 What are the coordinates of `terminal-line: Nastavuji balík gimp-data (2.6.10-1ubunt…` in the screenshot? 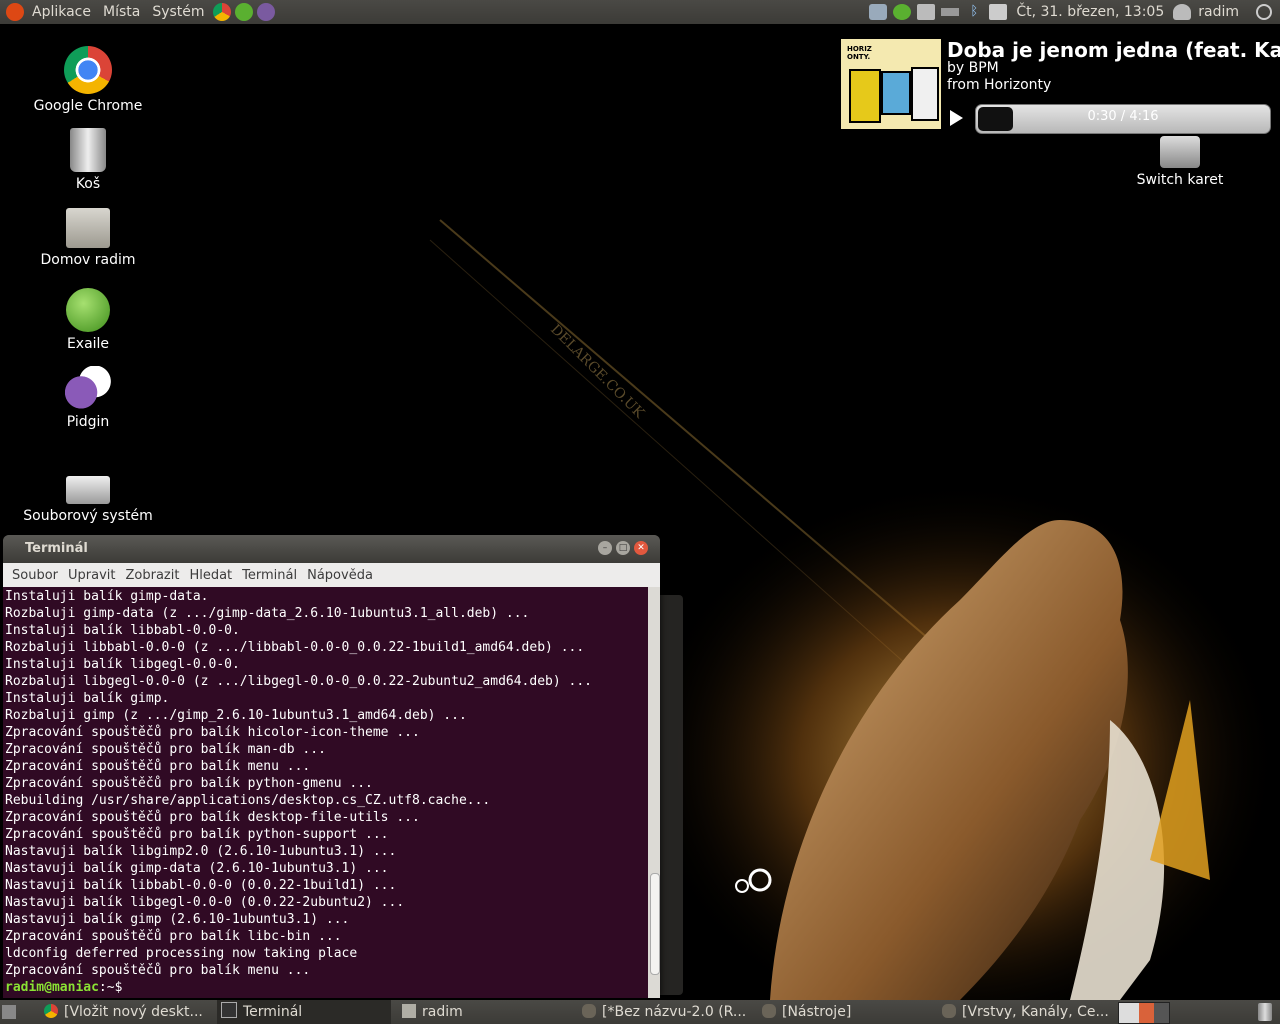 It's located at (197, 868).